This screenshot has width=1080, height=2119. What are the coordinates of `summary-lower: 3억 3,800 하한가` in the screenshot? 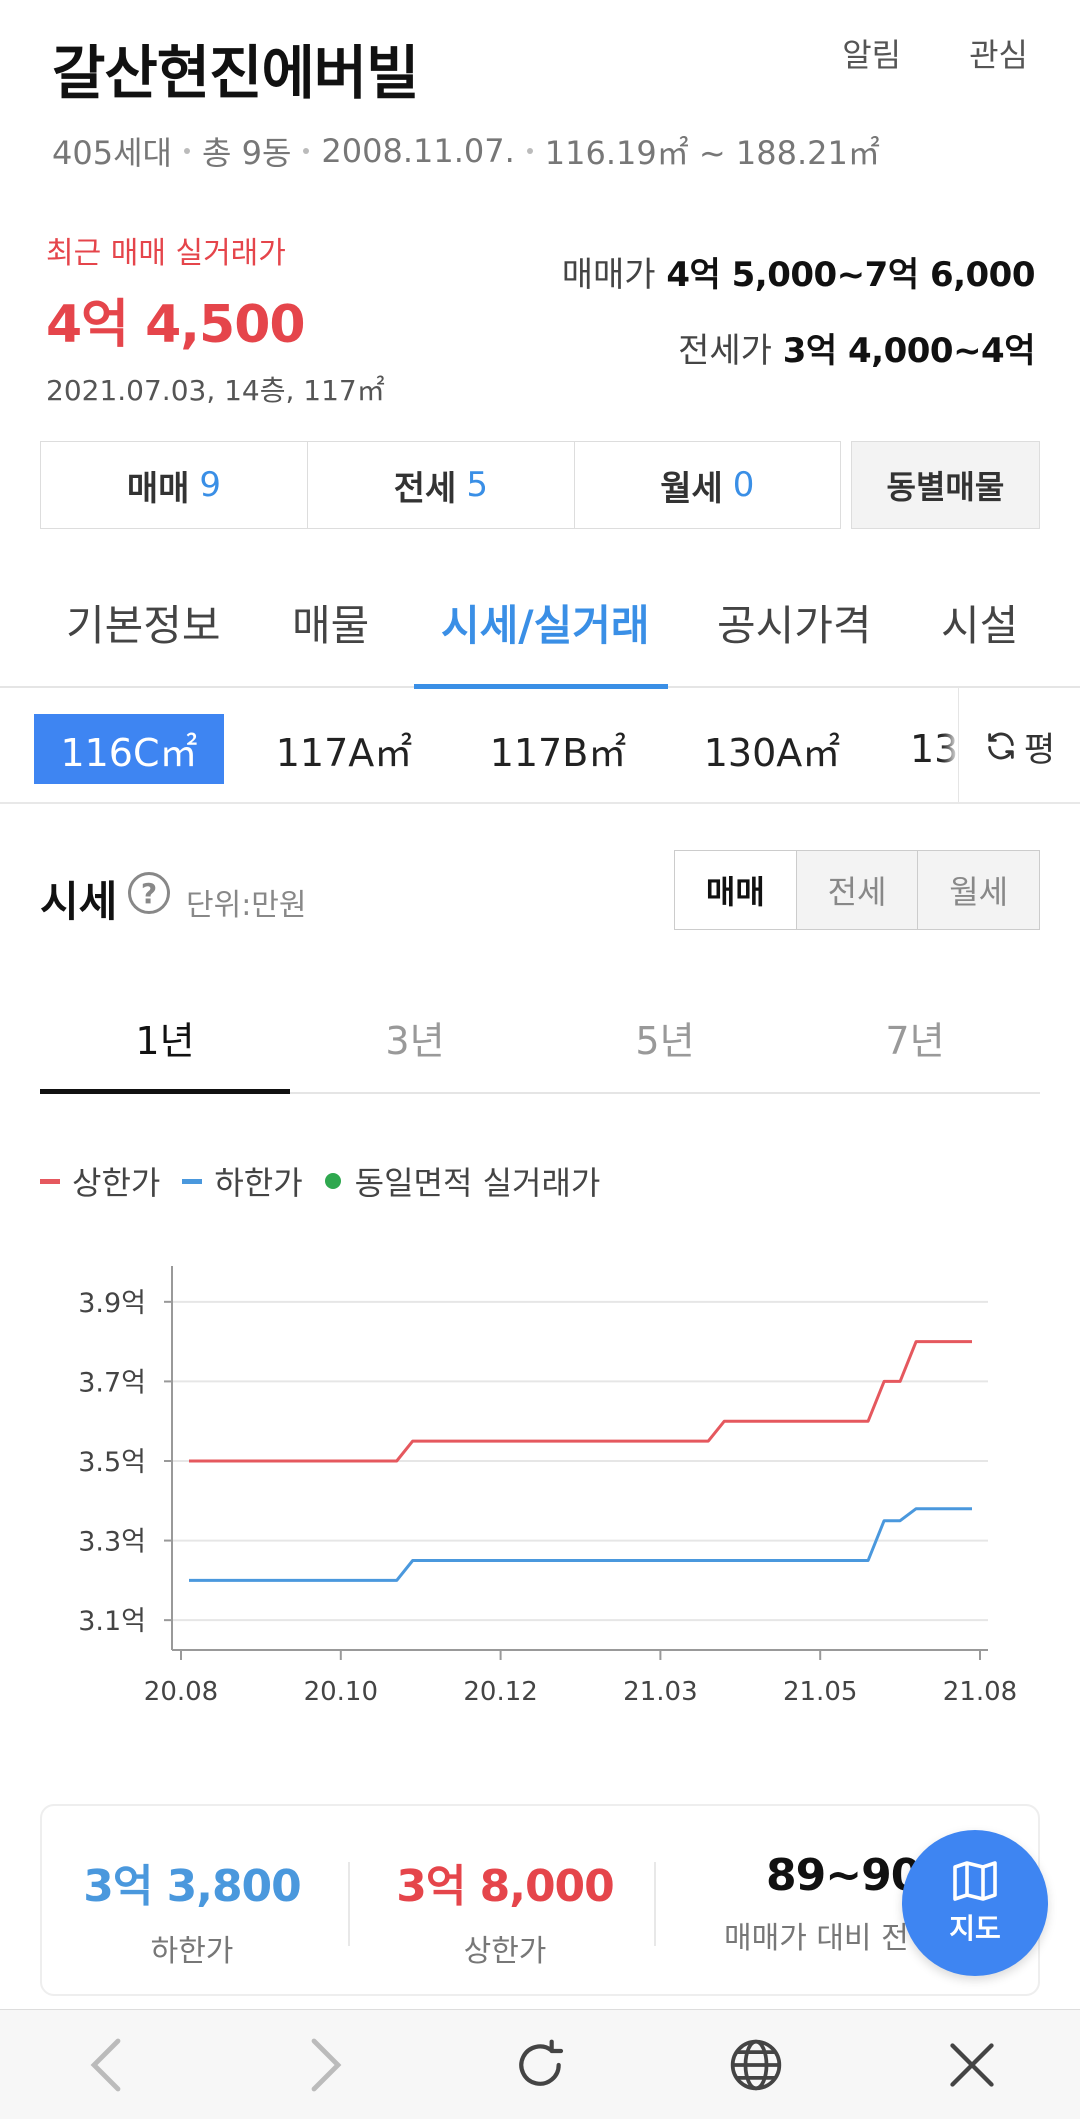 It's located at (192, 1910).